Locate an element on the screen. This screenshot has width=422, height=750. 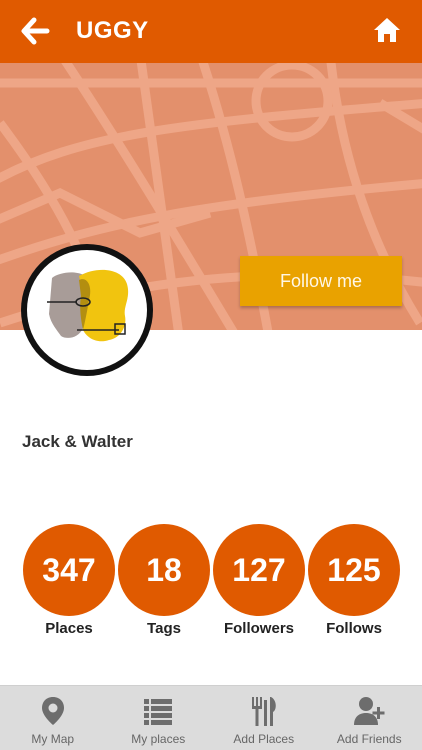
nav-add-friends: Add Friends is located at coordinates (369, 718).